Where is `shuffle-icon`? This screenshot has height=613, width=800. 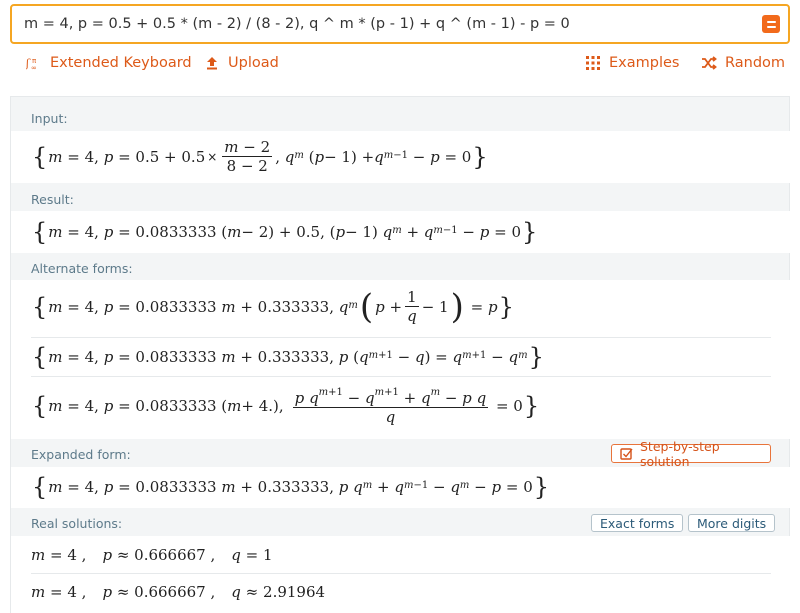
shuffle-icon is located at coordinates (709, 63).